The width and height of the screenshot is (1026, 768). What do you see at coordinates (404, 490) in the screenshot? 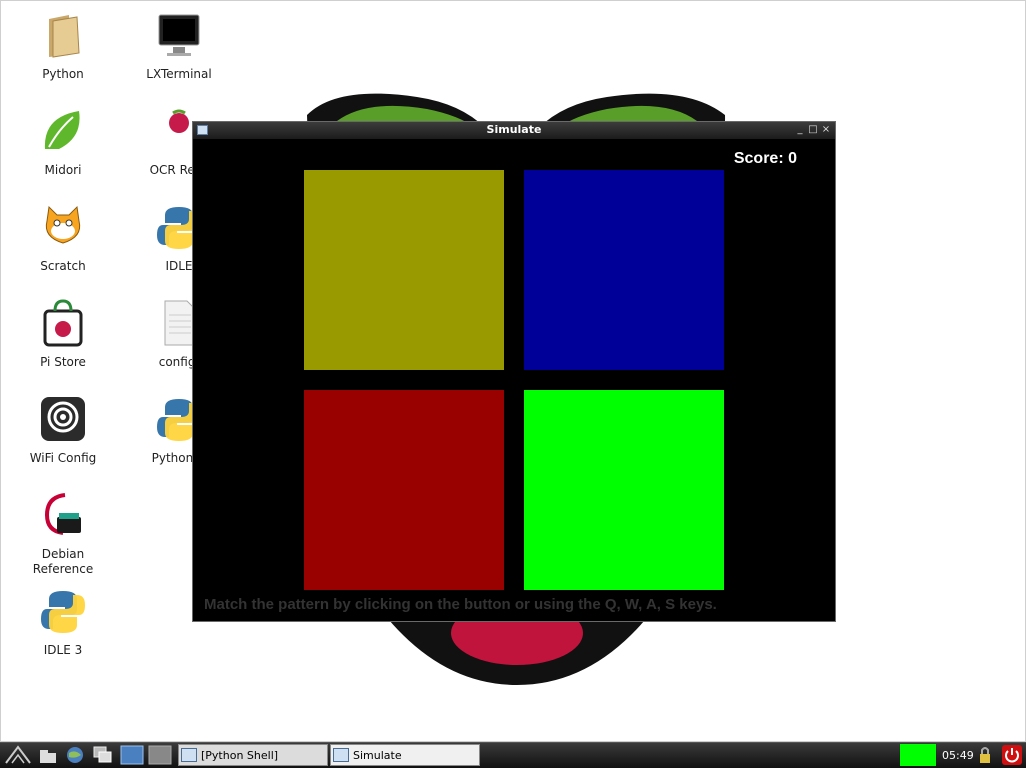
I see `red-pad-button` at bounding box center [404, 490].